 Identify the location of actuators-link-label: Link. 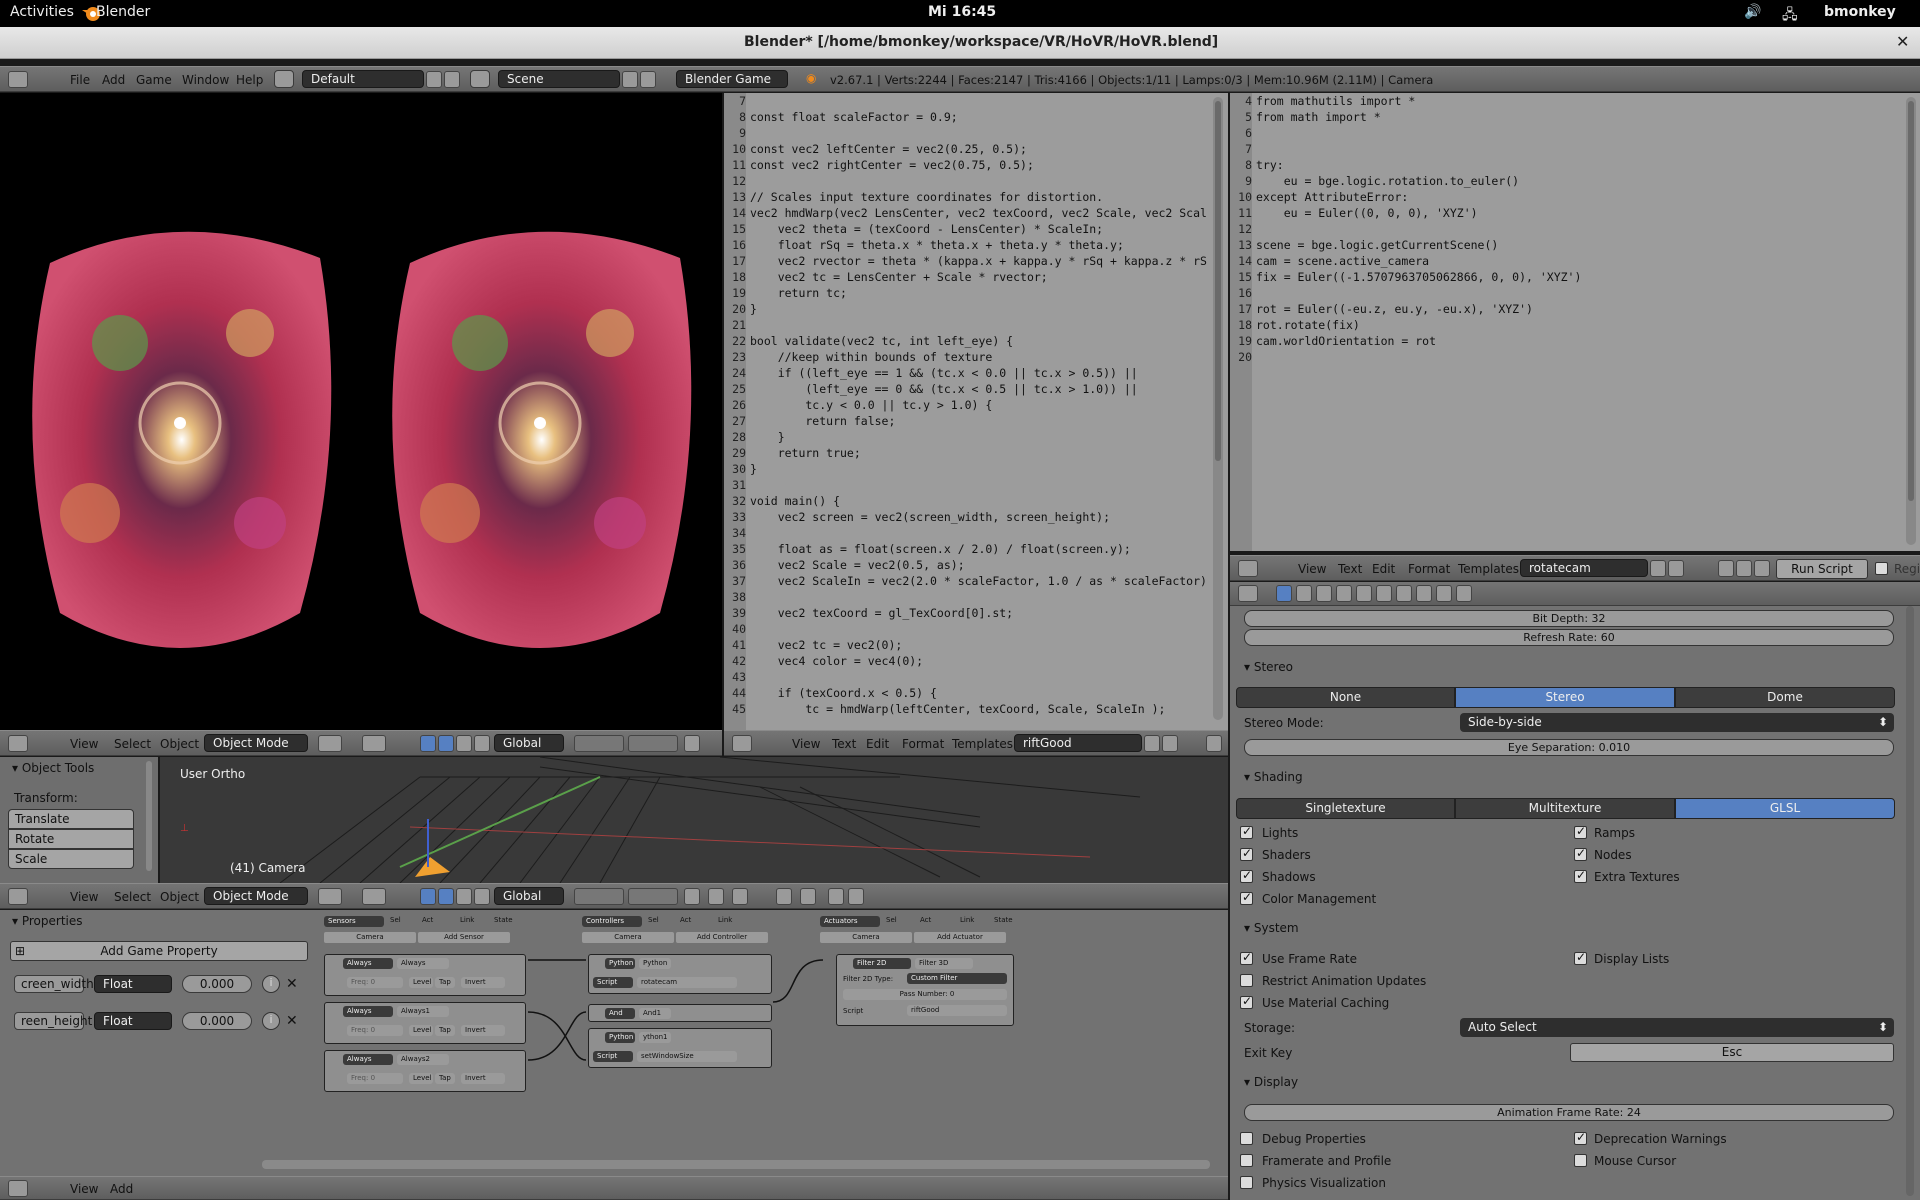
(967, 920).